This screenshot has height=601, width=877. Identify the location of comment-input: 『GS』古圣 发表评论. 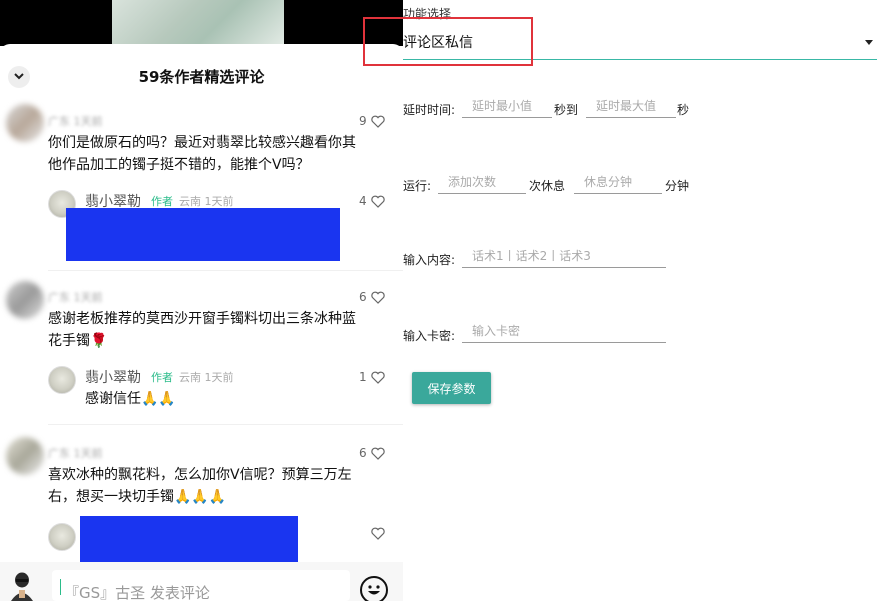
(201, 585).